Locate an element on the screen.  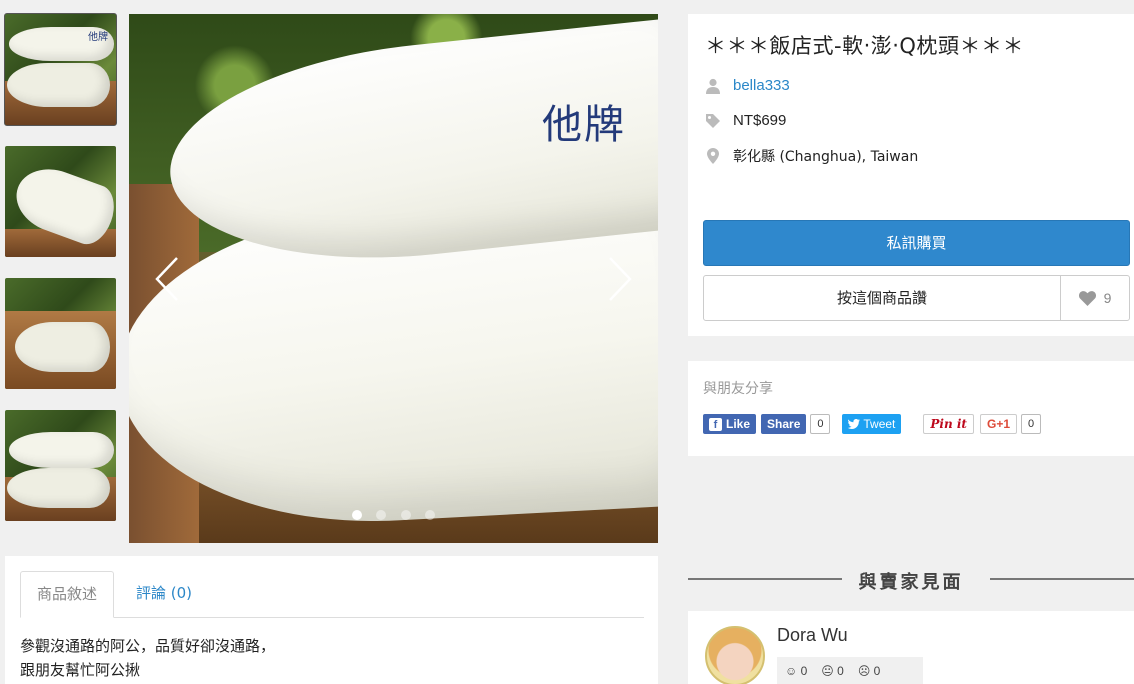
description-line: 跟朋友幫忙阿公揪 is located at coordinates (80, 670).